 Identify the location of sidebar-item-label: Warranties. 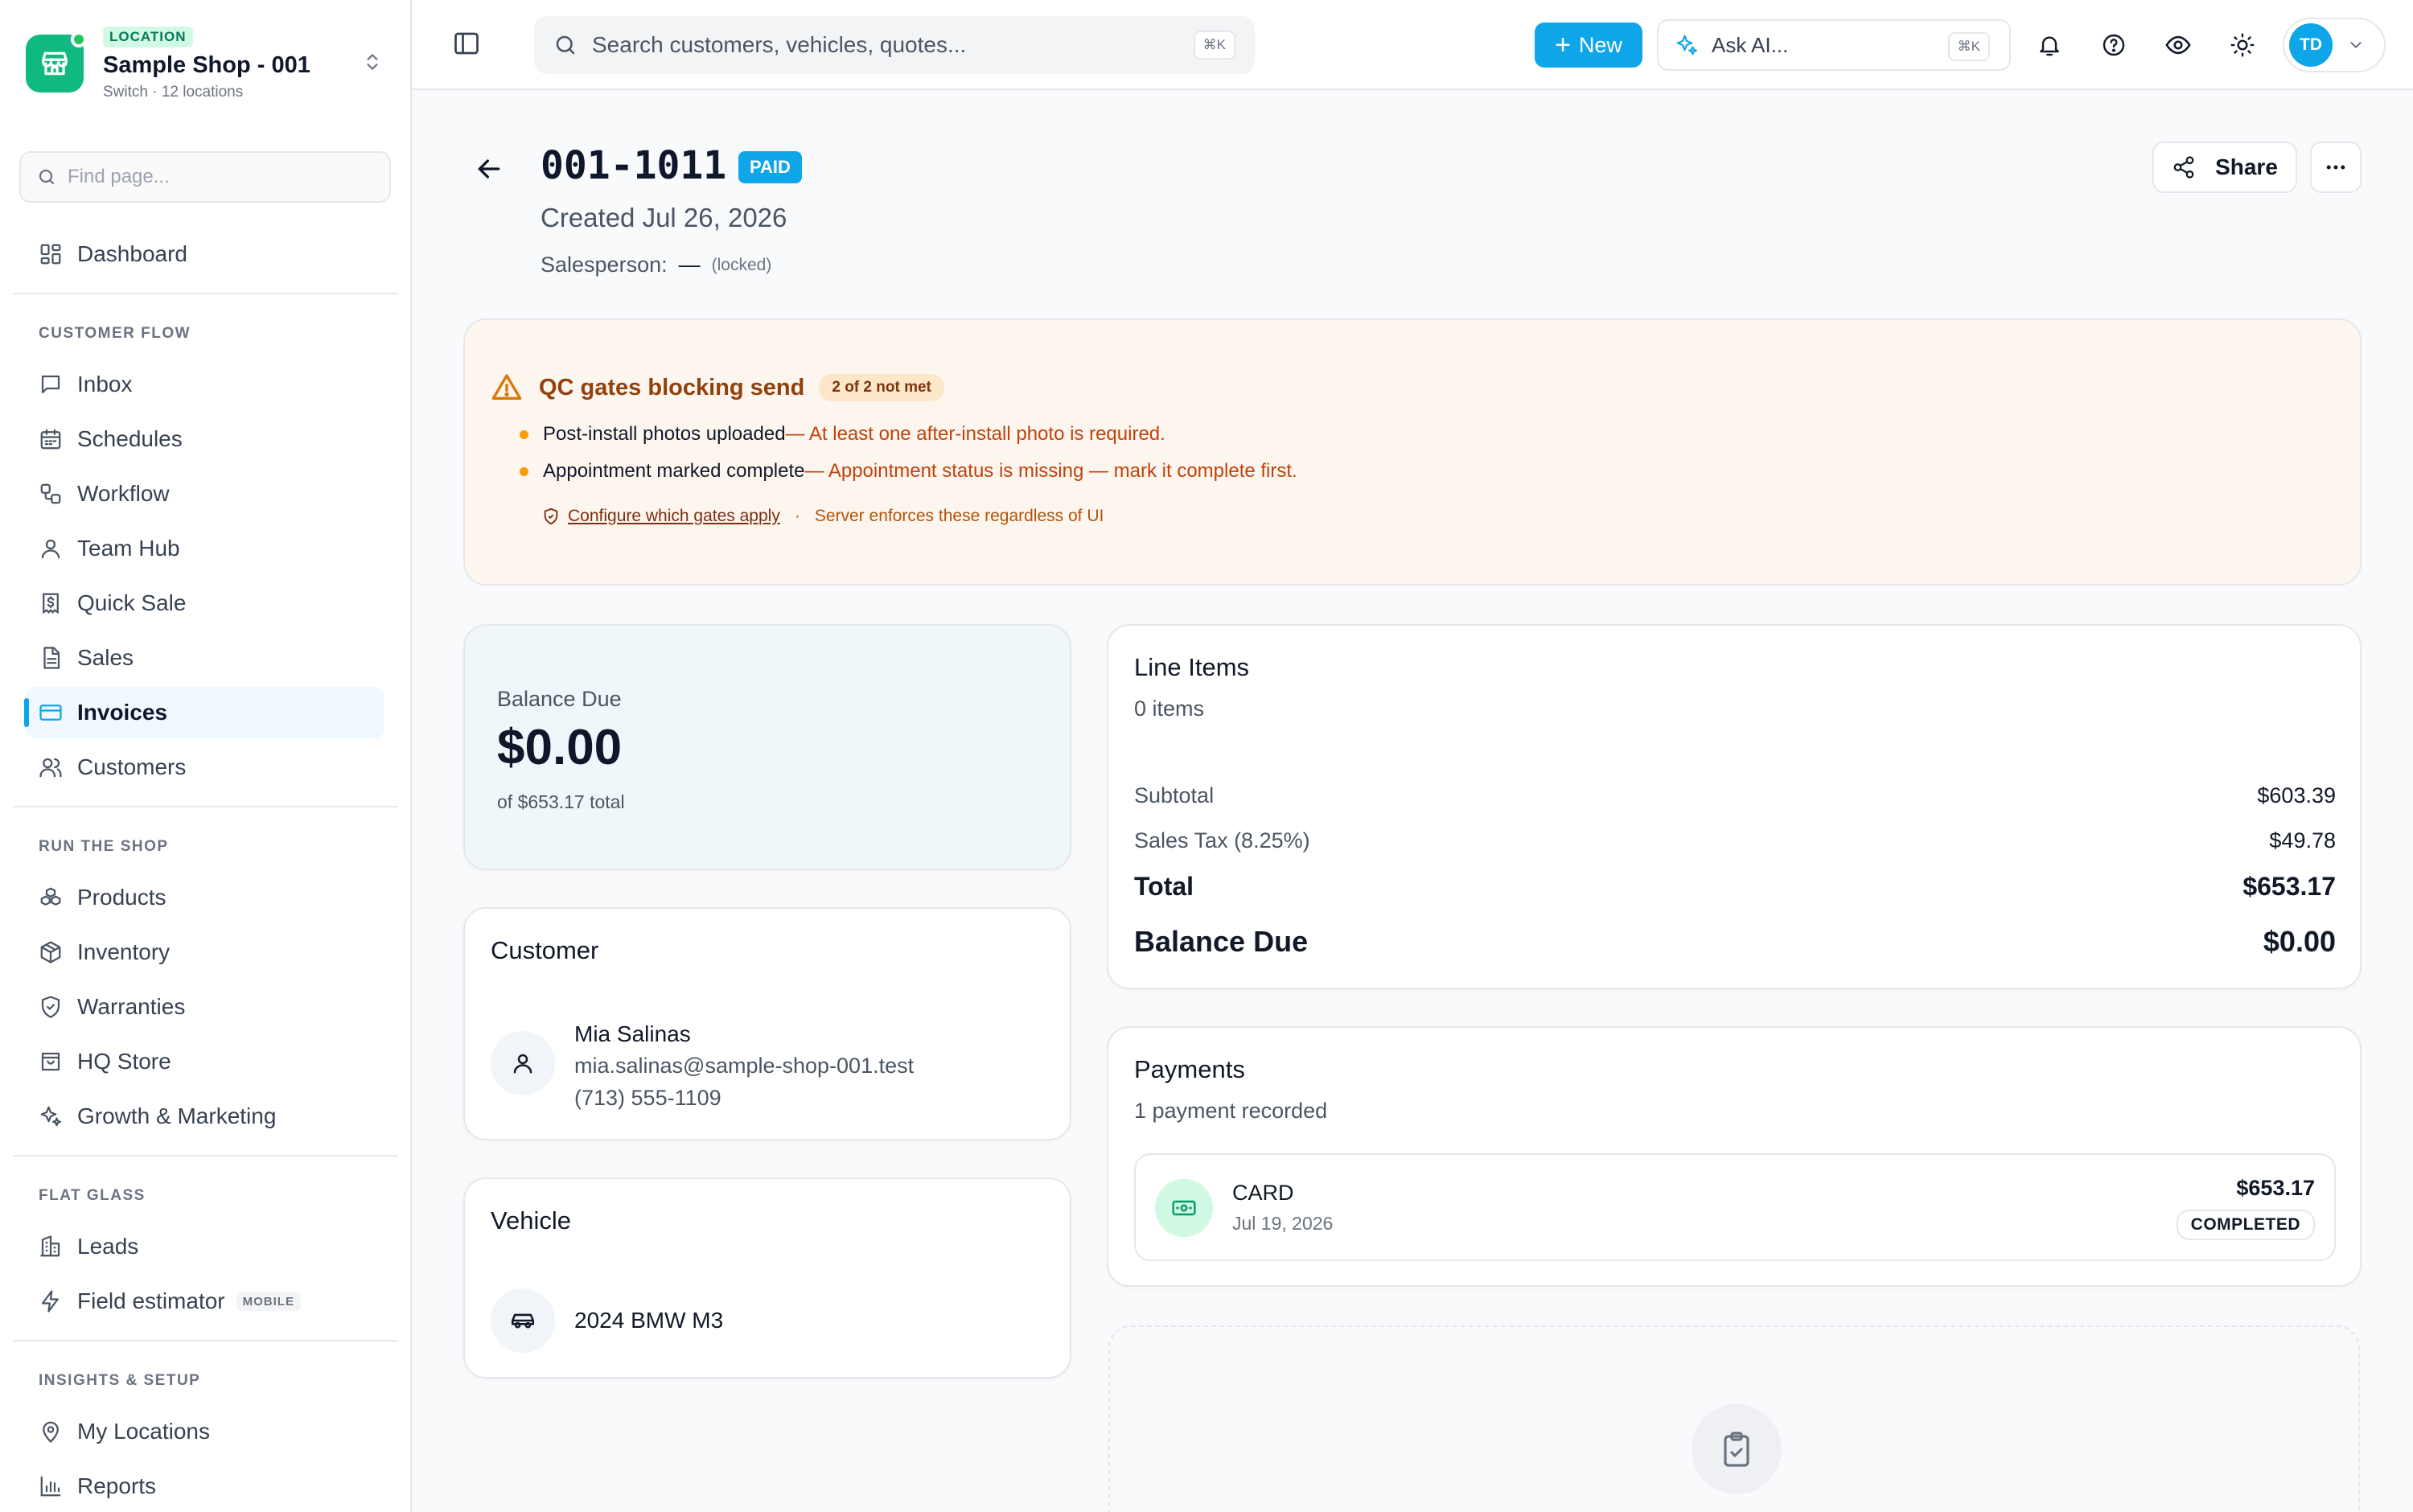
(131, 1007).